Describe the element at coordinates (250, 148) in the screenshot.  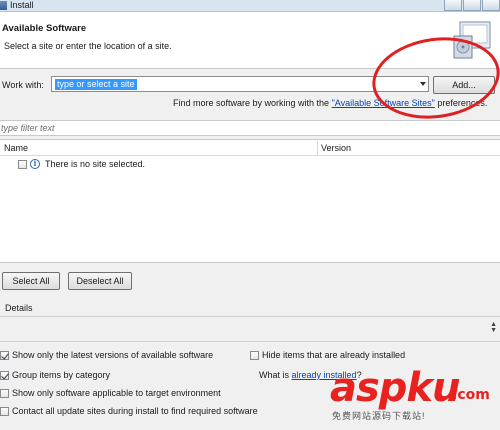
I see `table-header: Name Version` at that location.